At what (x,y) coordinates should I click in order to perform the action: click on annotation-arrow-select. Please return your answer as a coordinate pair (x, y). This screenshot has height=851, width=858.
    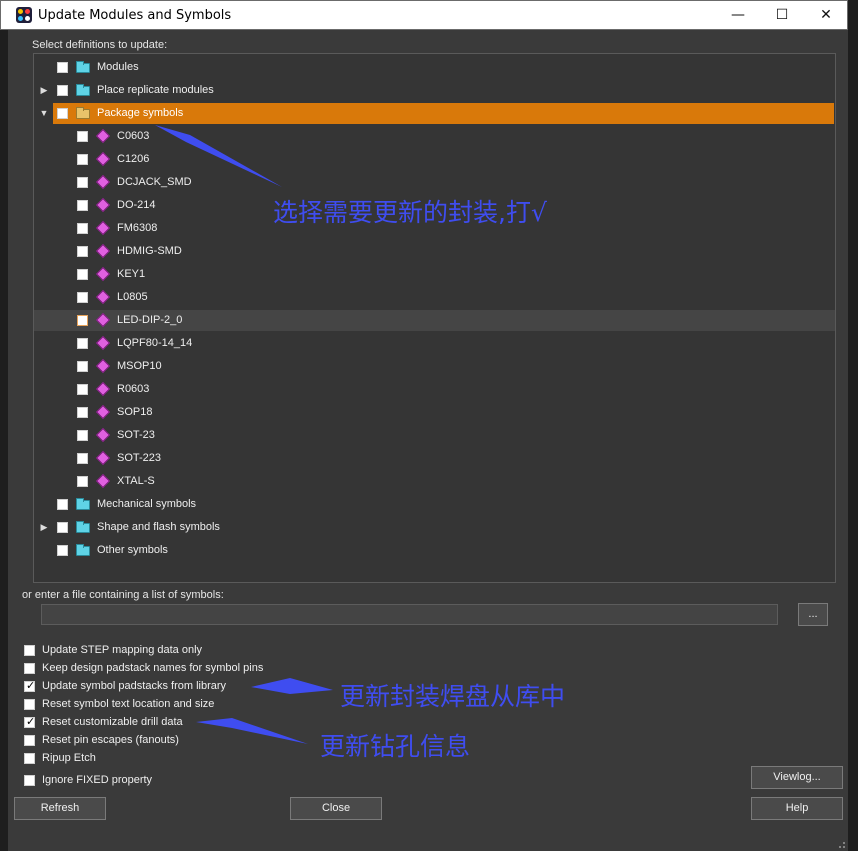
    Looking at the image, I should click on (218, 156).